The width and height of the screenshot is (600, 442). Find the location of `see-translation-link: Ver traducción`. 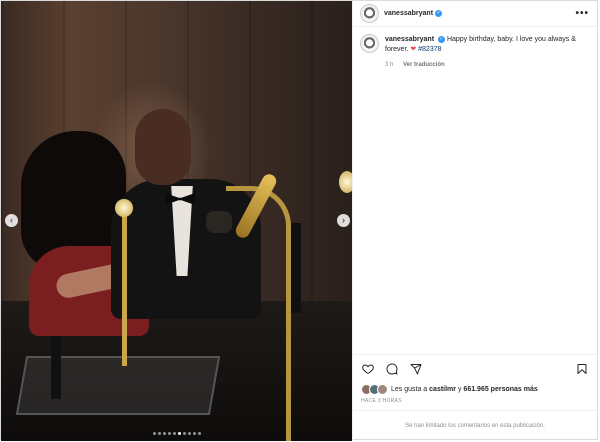

see-translation-link: Ver traducción is located at coordinates (424, 65).